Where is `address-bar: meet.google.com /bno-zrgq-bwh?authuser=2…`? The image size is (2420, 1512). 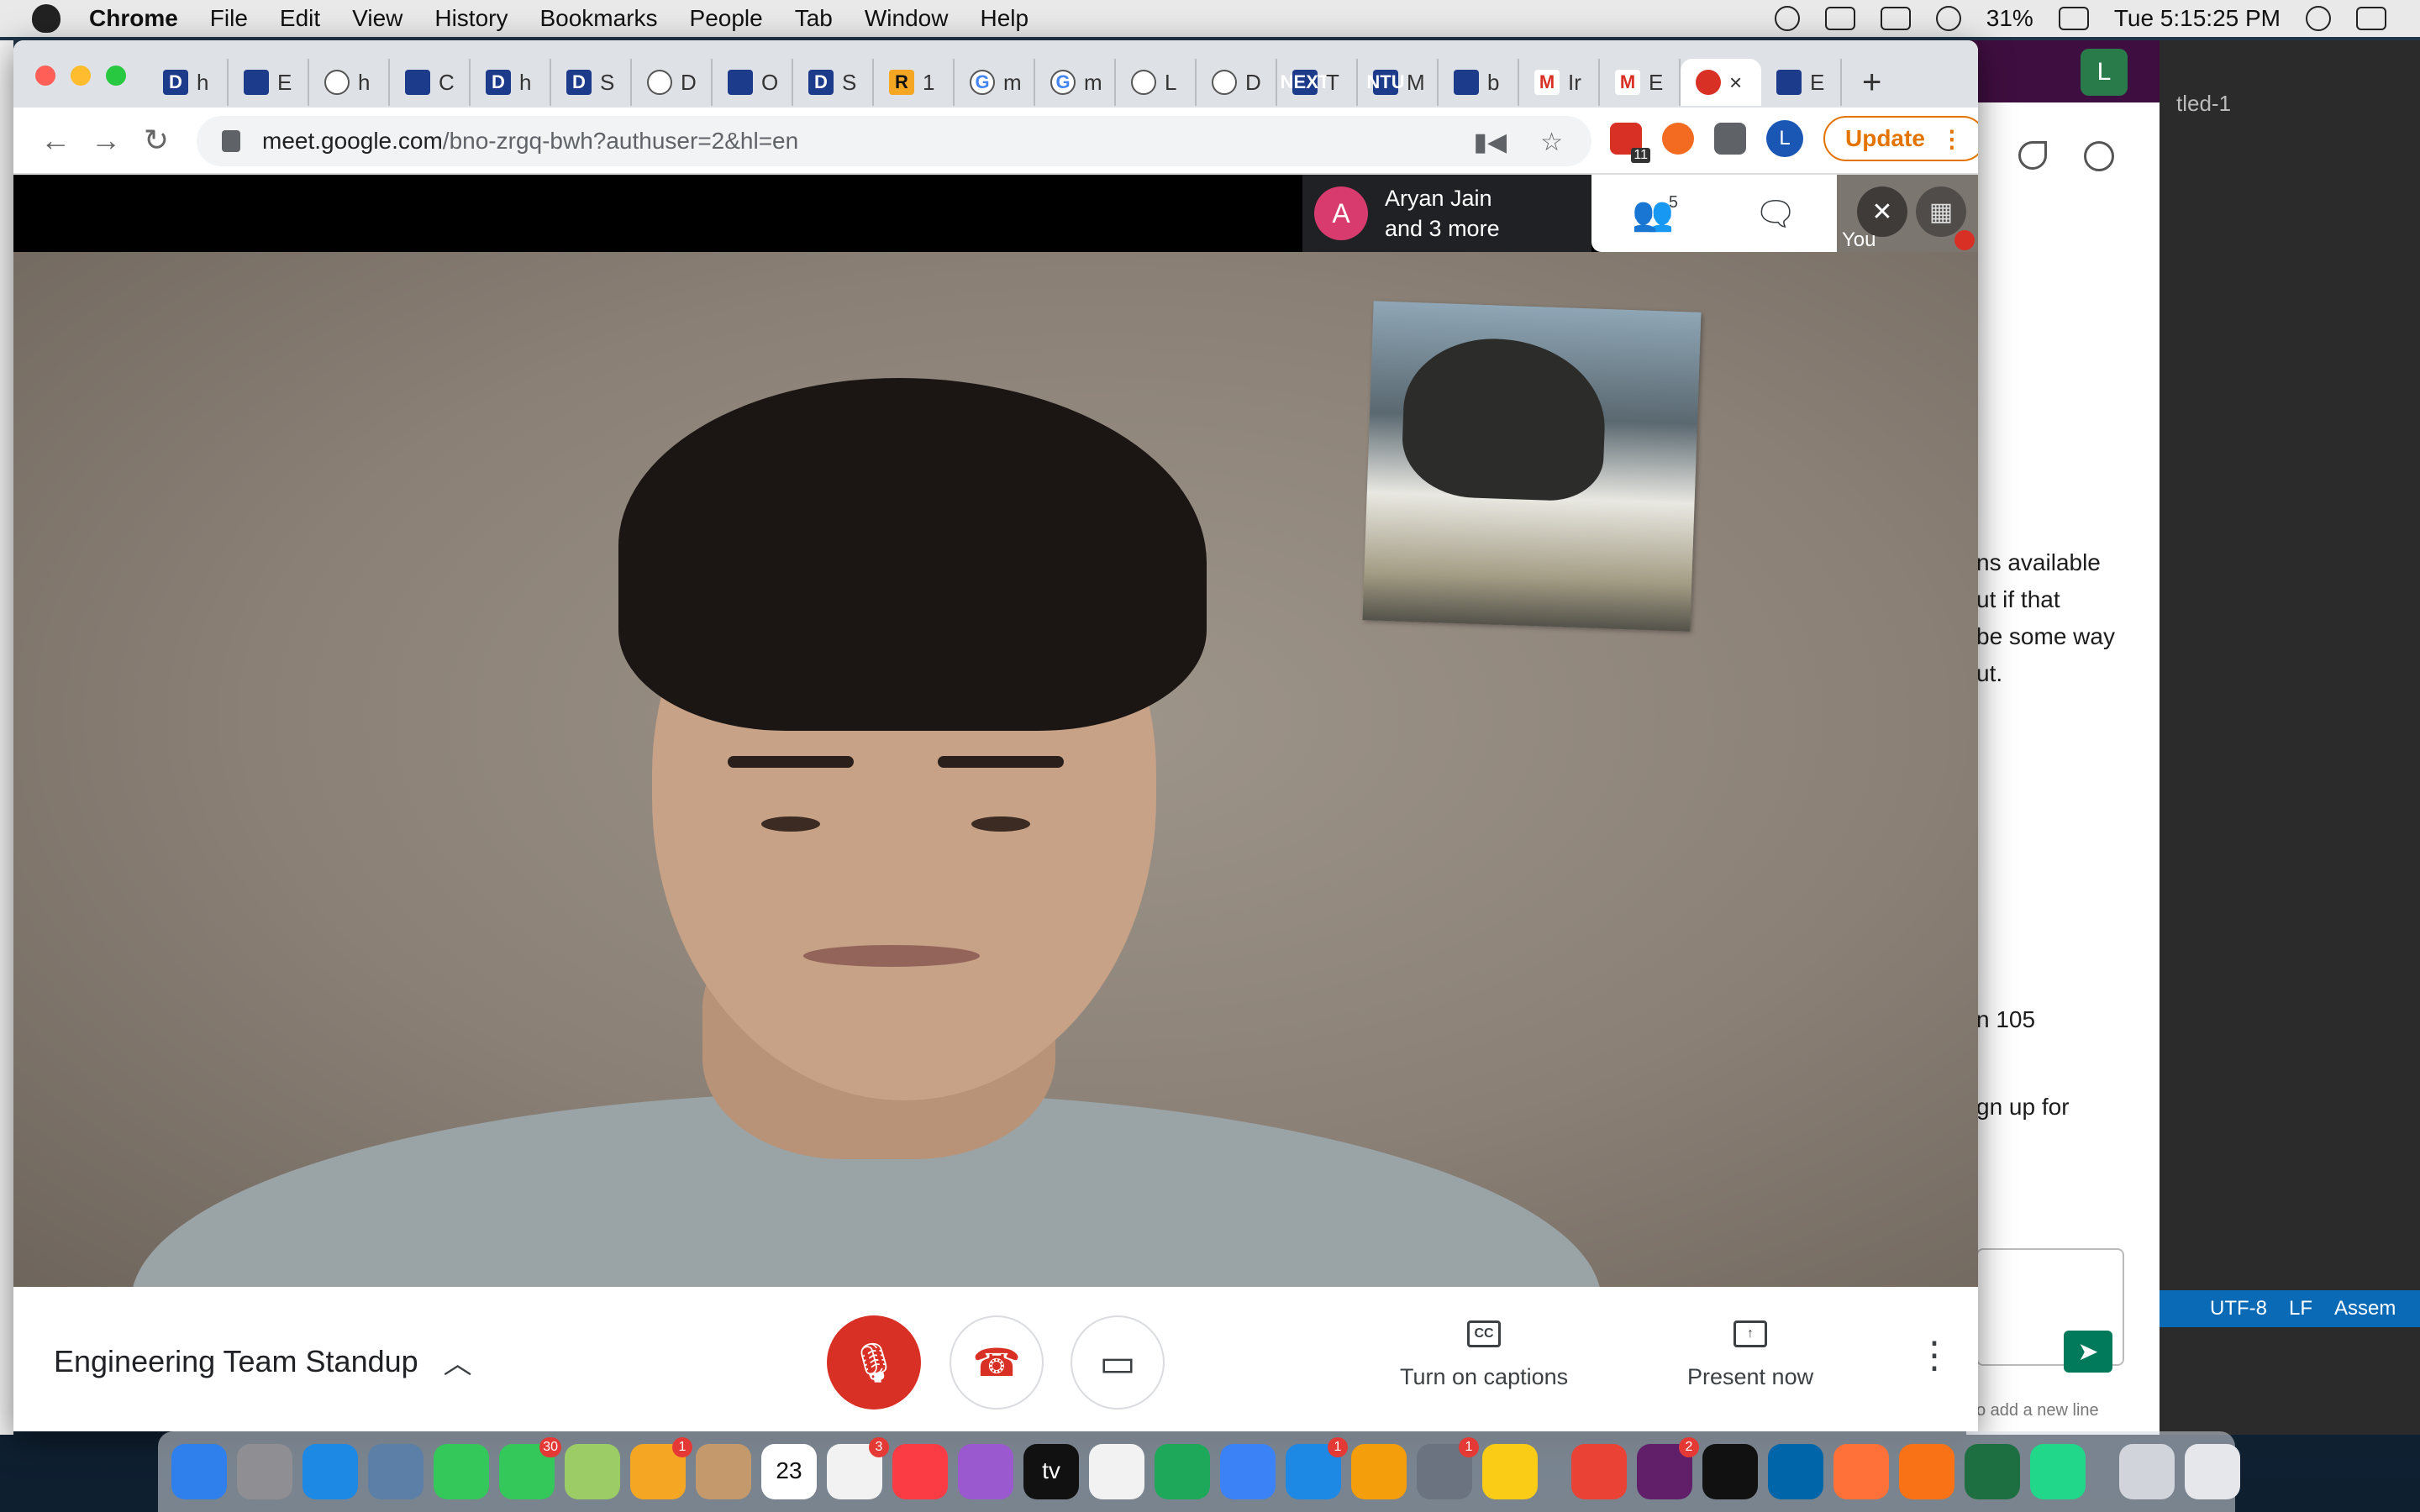
address-bar: meet.google.com /bno-zrgq-bwh?authuser=2… is located at coordinates (894, 141).